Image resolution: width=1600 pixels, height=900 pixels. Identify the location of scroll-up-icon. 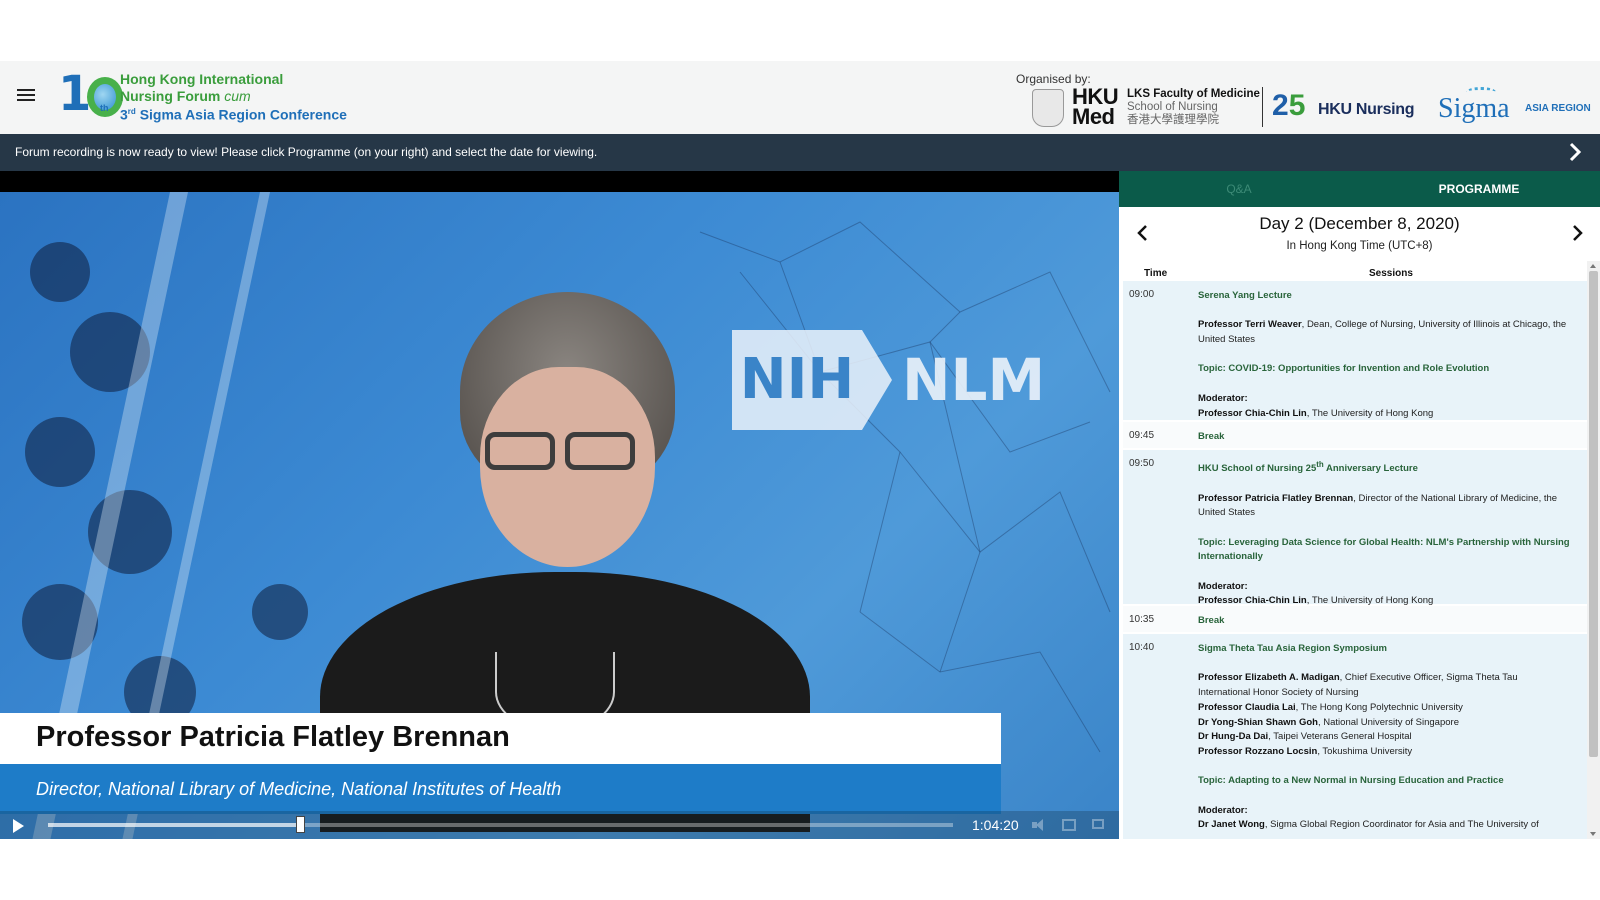
(1593, 266).